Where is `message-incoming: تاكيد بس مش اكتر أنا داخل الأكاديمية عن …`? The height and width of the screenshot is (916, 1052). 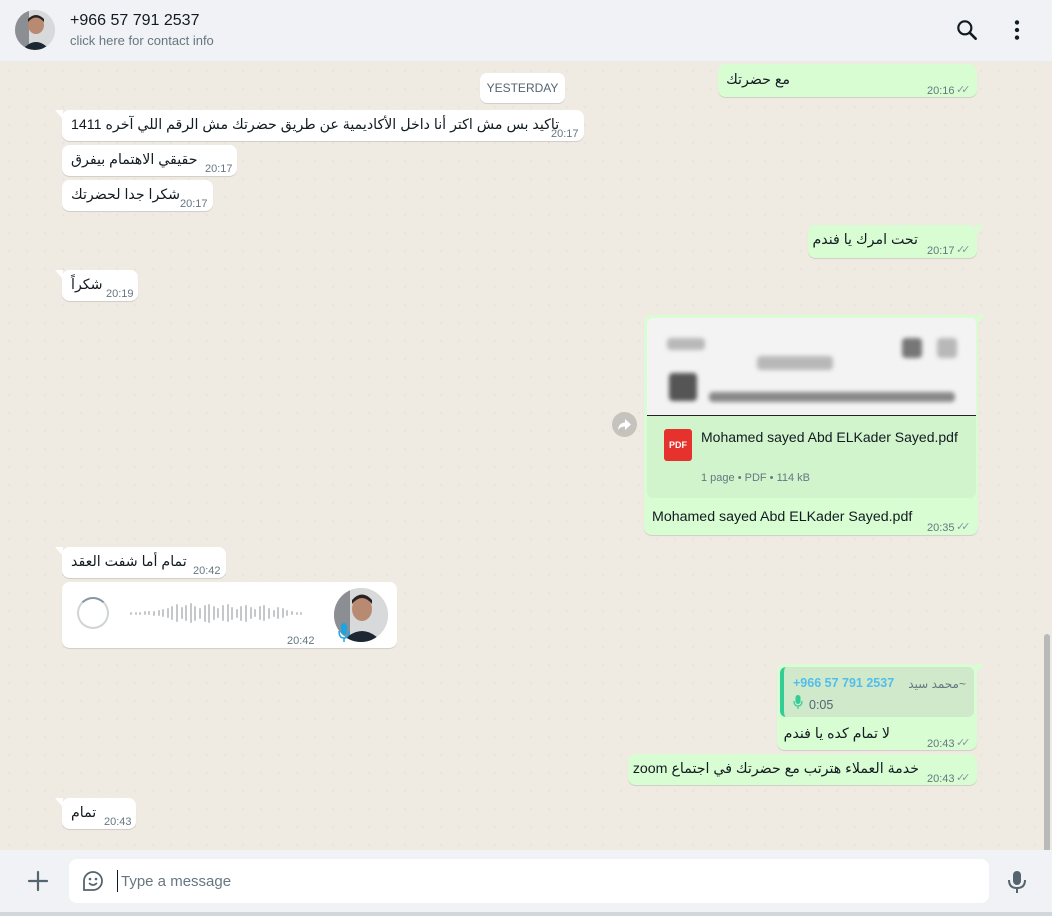 message-incoming: تاكيد بس مش اكتر أنا داخل الأكاديمية عن … is located at coordinates (319, 125).